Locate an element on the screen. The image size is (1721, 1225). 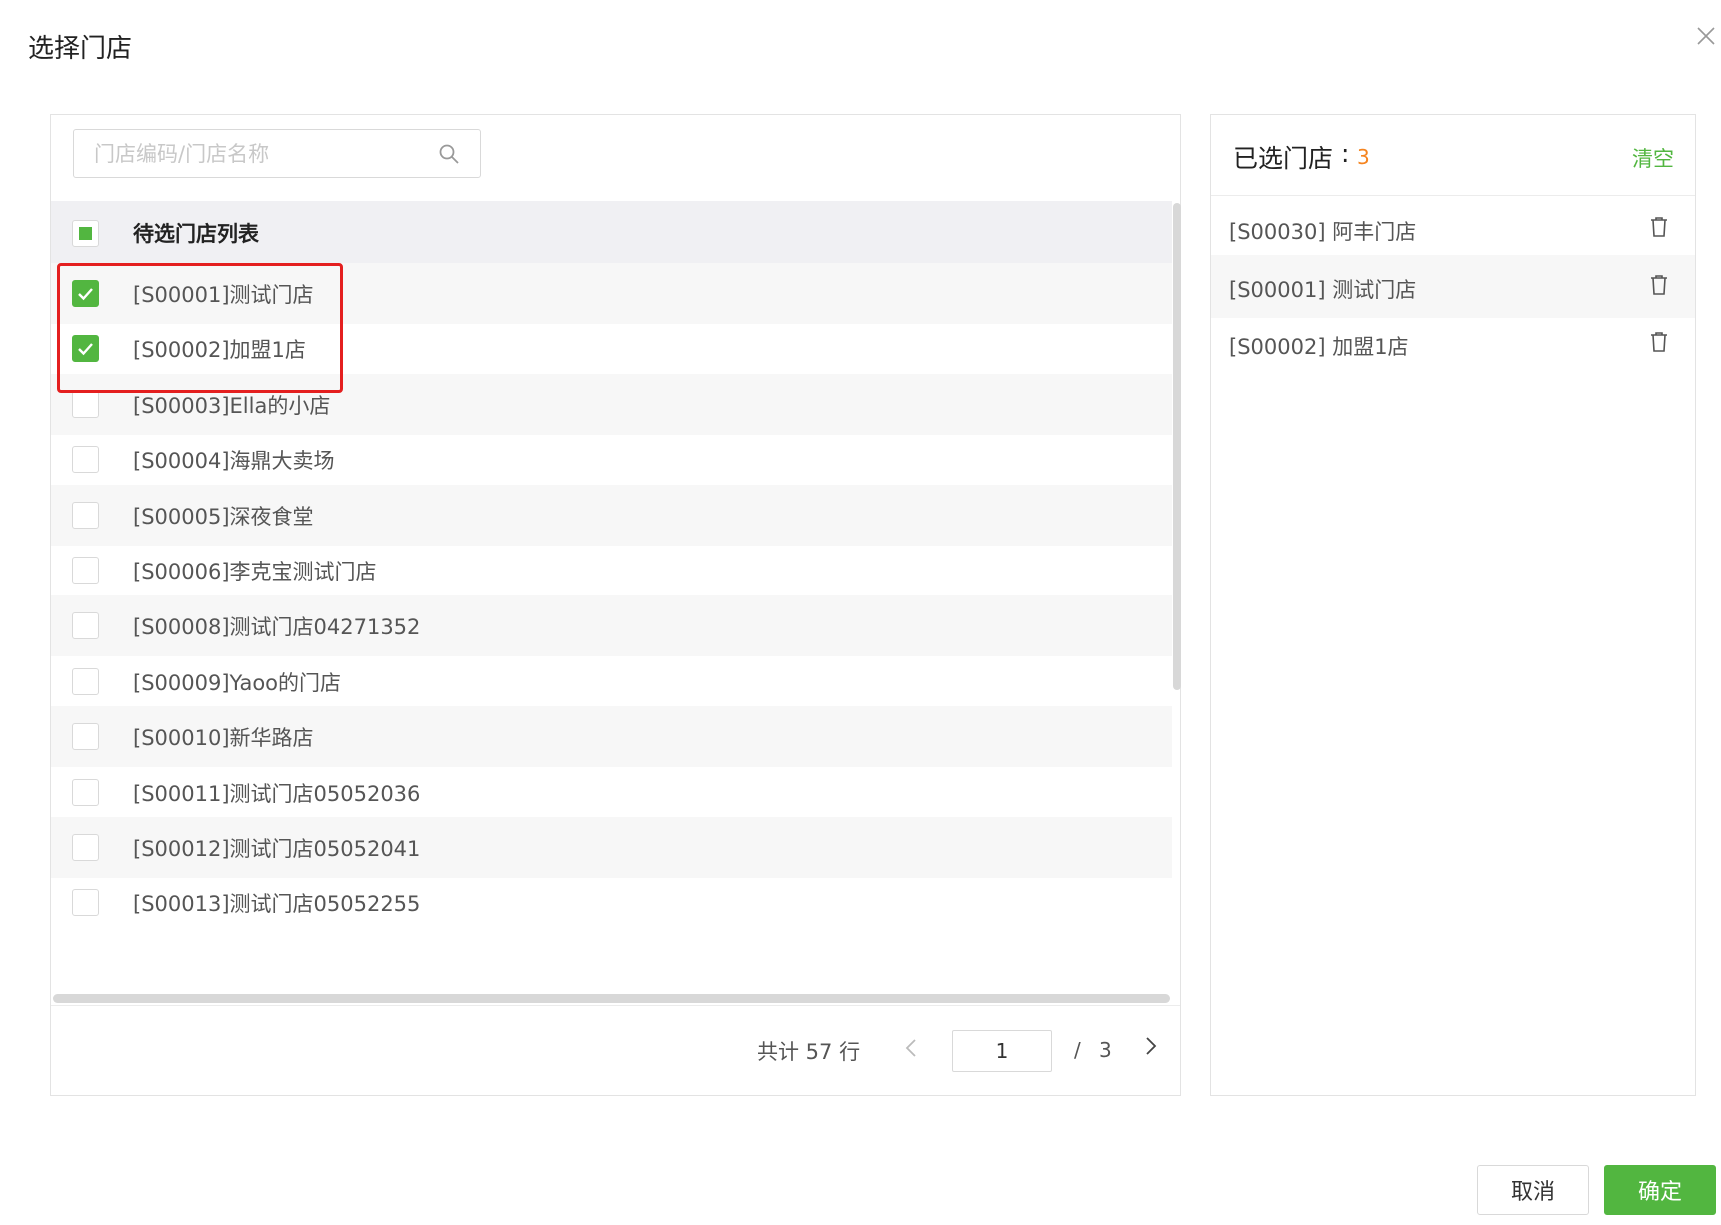
list-item: [S00012]测试门店05052041 is located at coordinates (611, 847).